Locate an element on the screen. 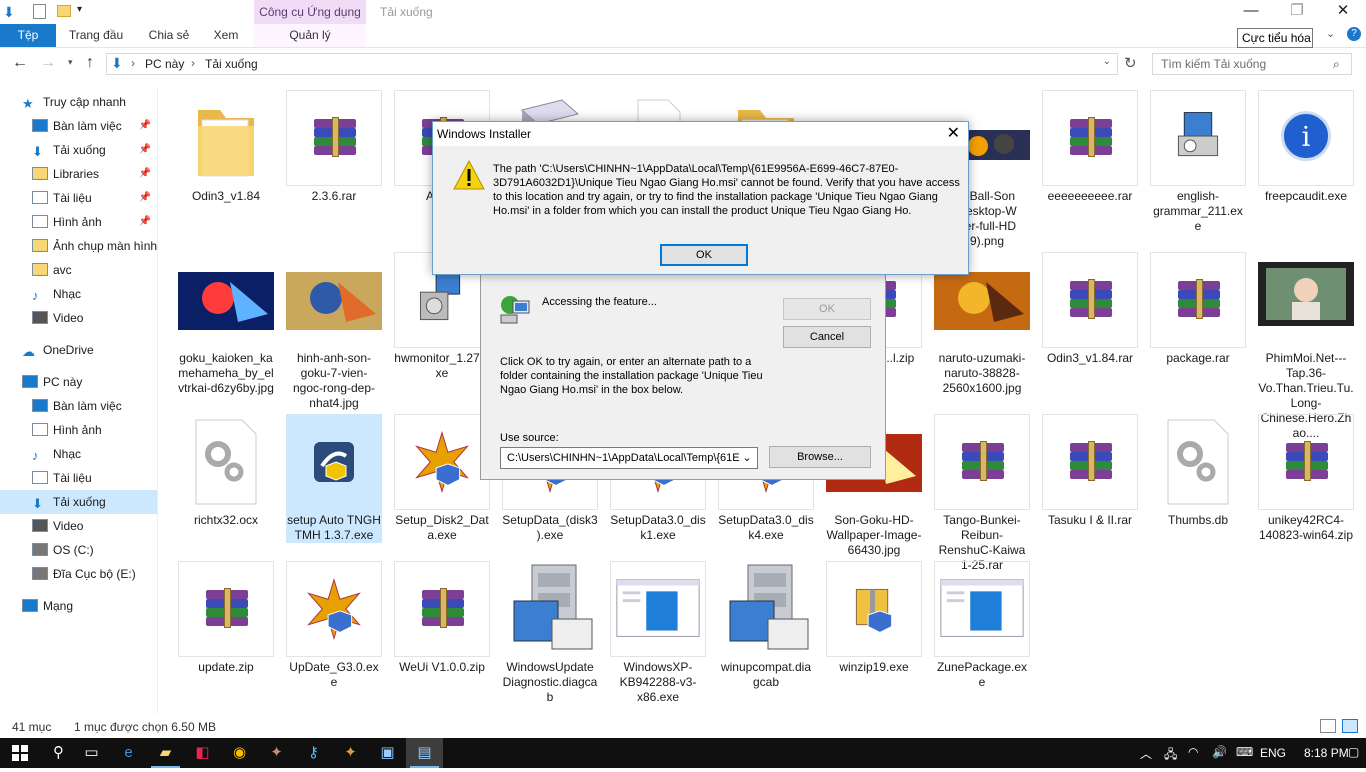 The width and height of the screenshot is (1366, 772). file-item: Odin3_v1.84 is located at coordinates (226, 147).